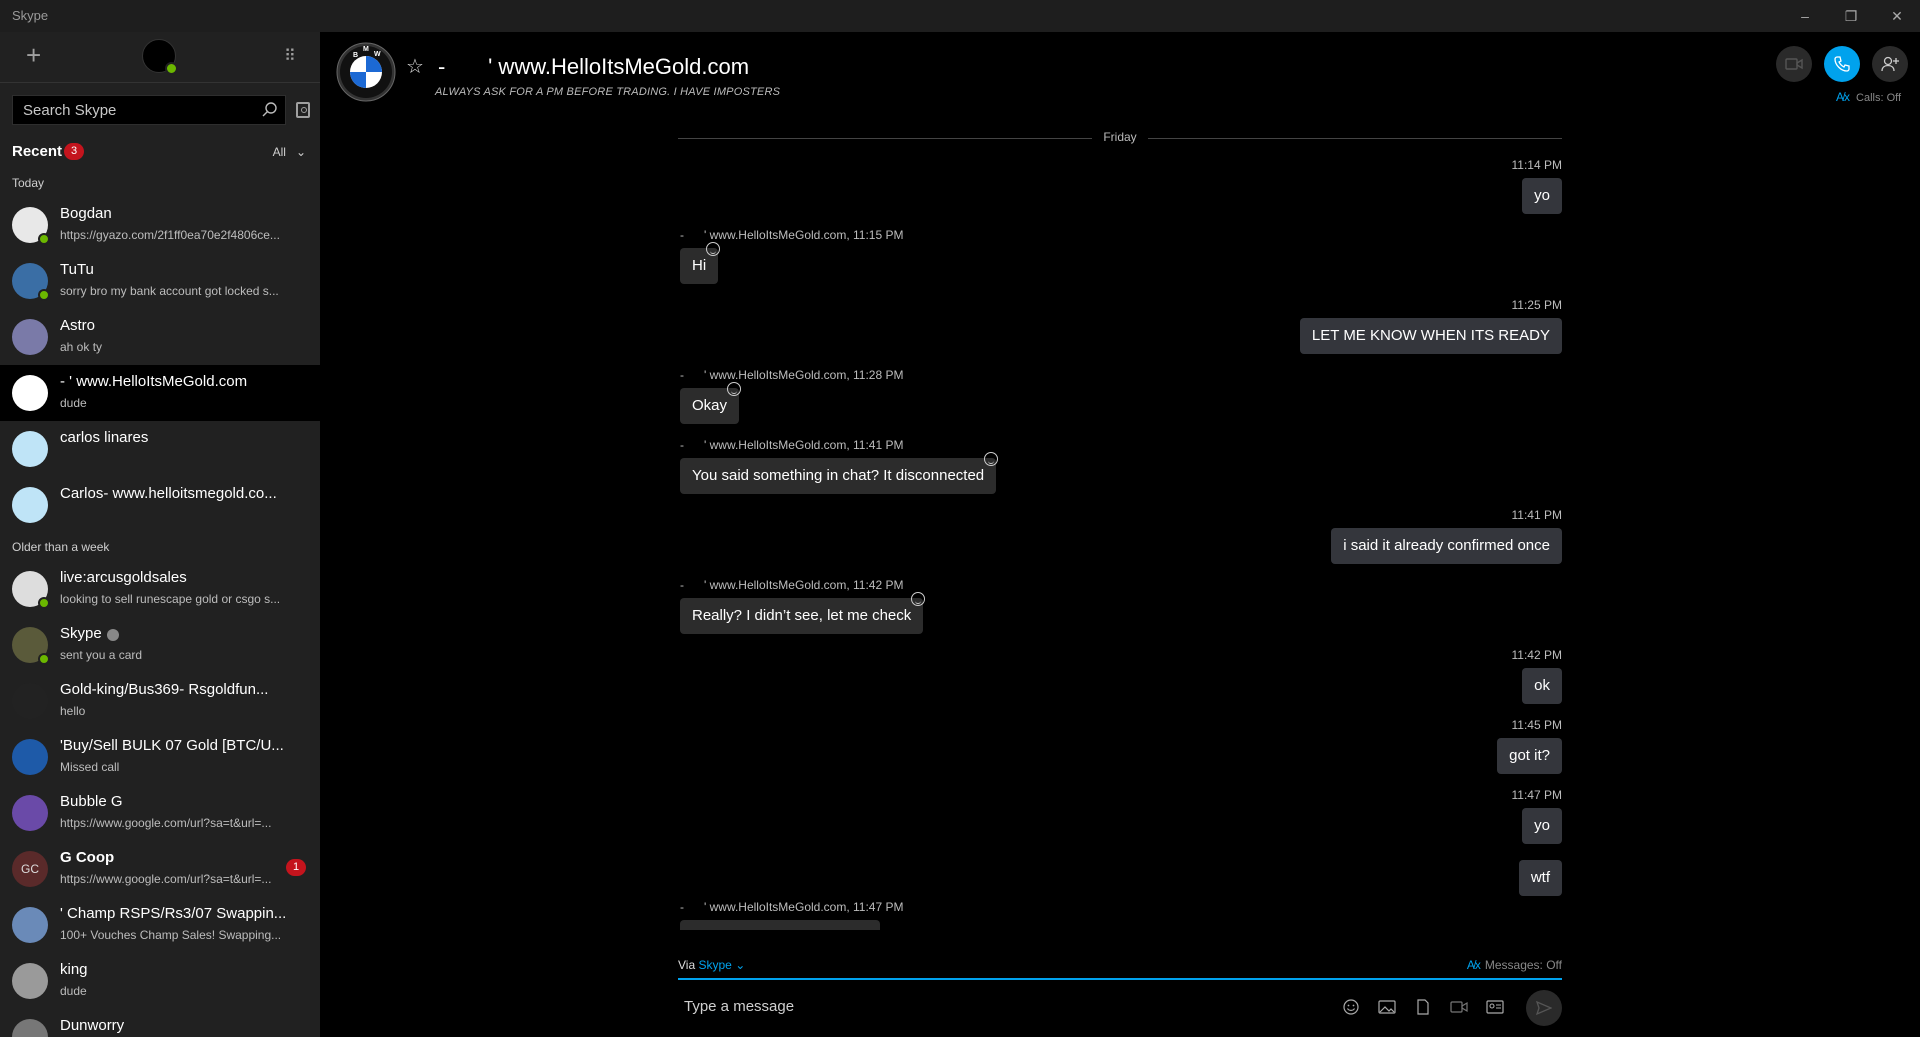 Image resolution: width=1920 pixels, height=1037 pixels. I want to click on message-timestamp: 11:14 PM, so click(1536, 165).